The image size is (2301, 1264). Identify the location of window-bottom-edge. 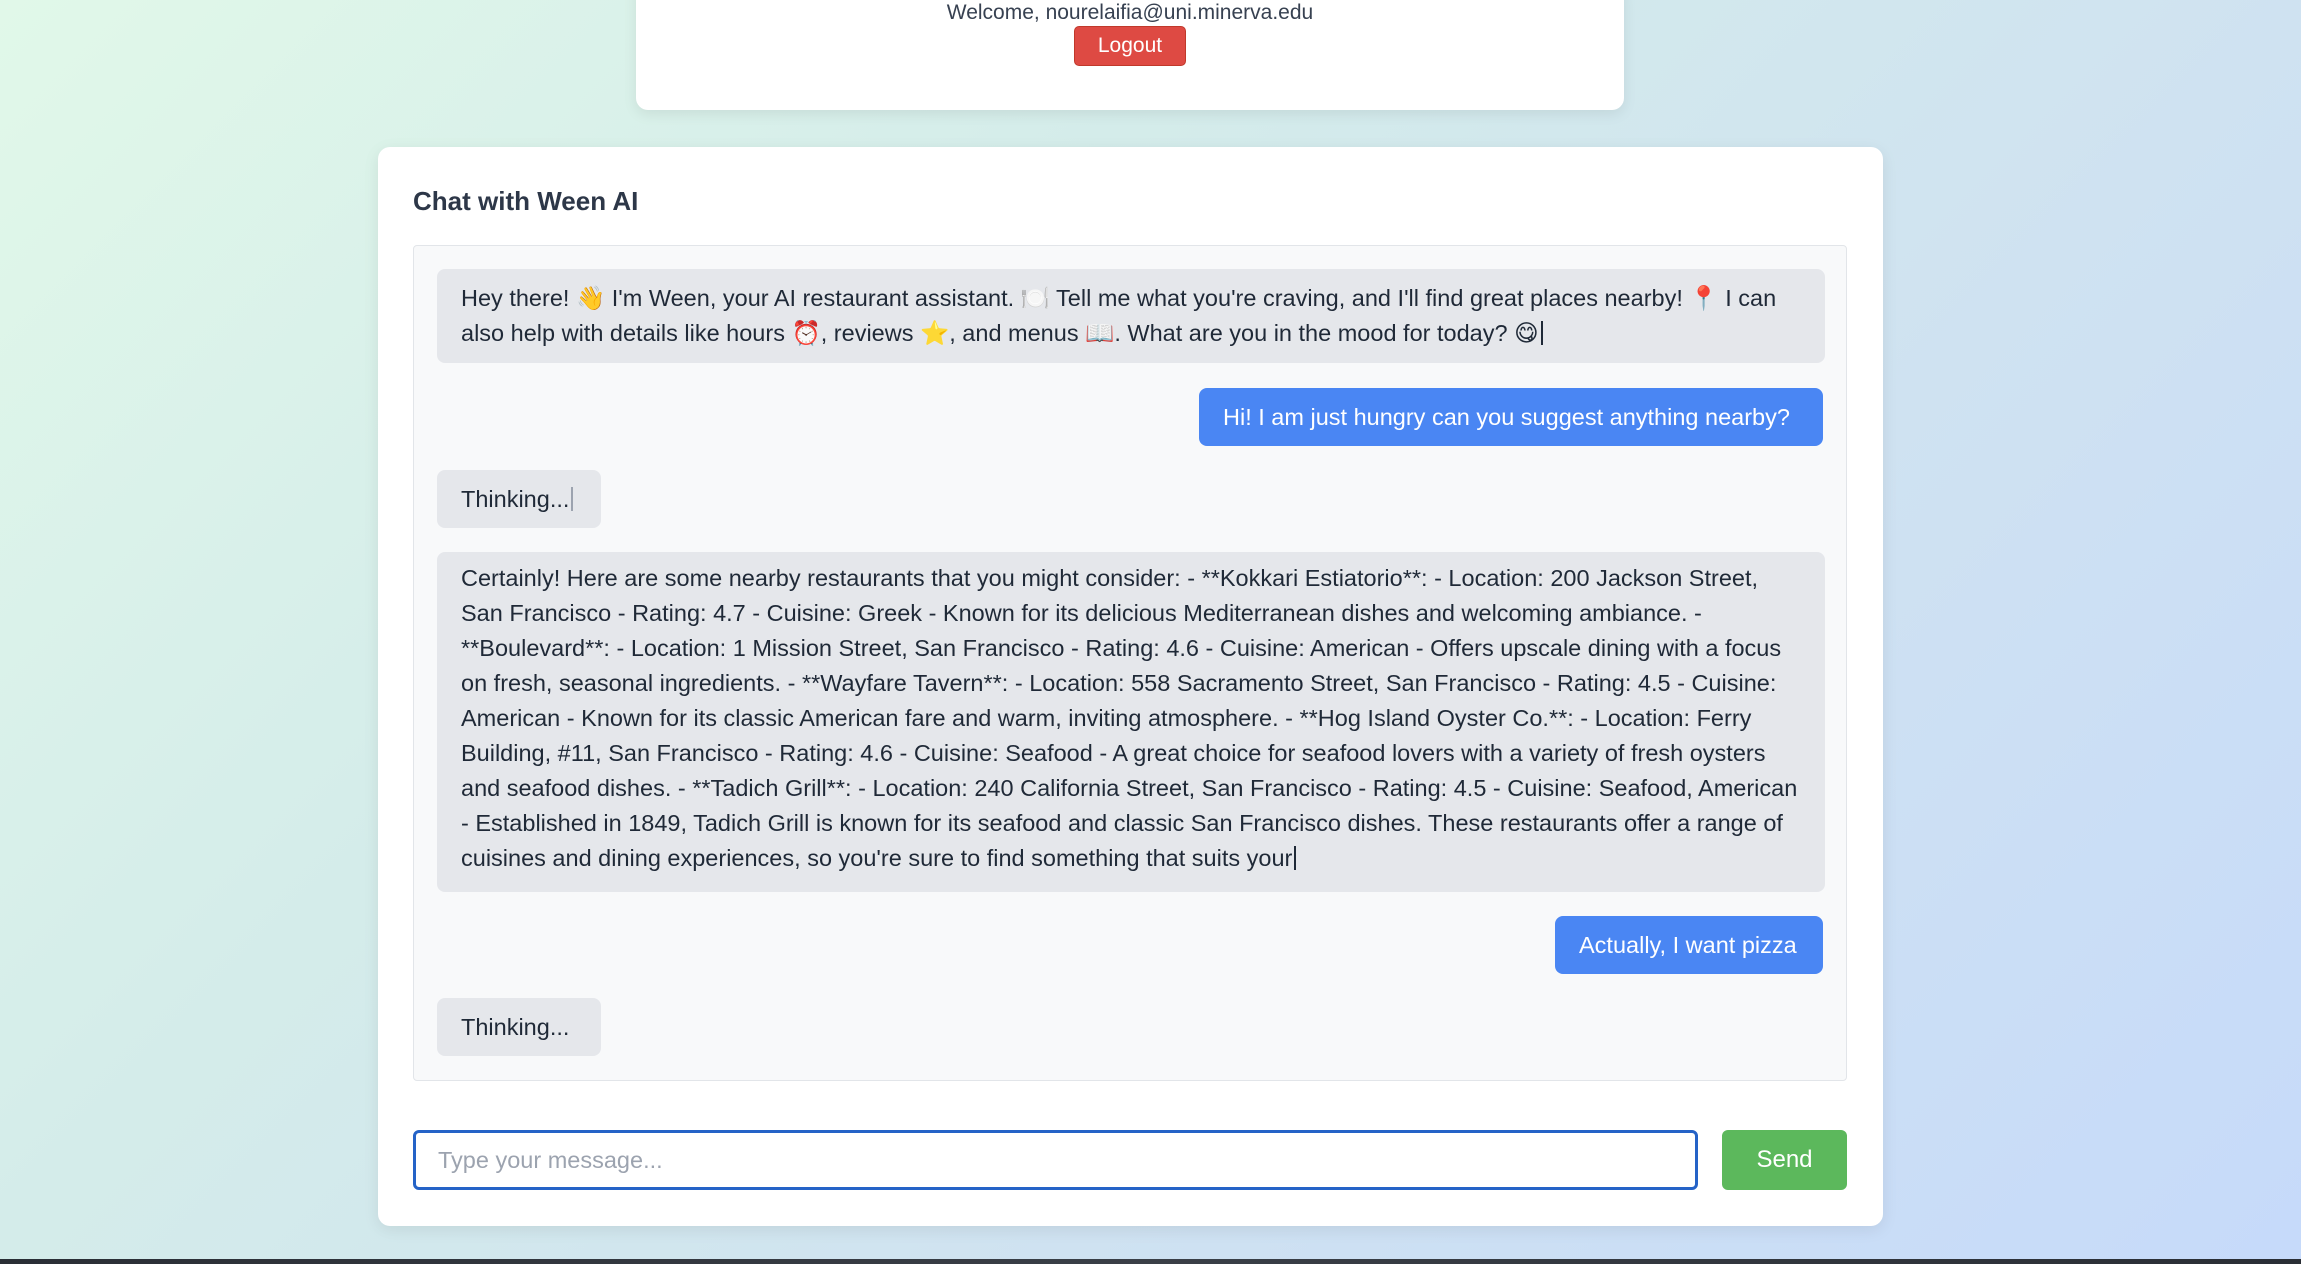
(1150, 1261).